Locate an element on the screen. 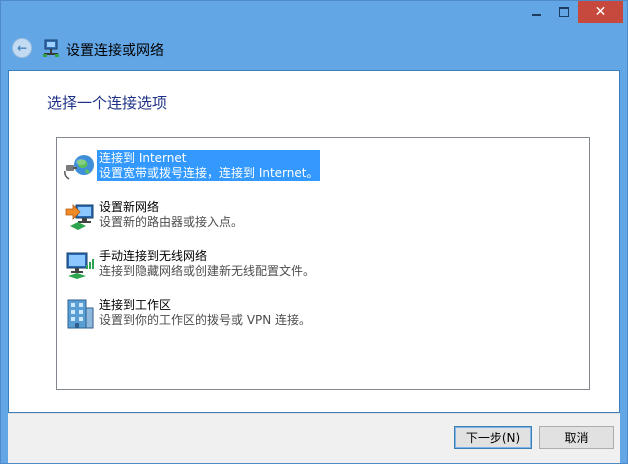 The width and height of the screenshot is (628, 464). option-title: 手动连接到无线网络 is located at coordinates (153, 256).